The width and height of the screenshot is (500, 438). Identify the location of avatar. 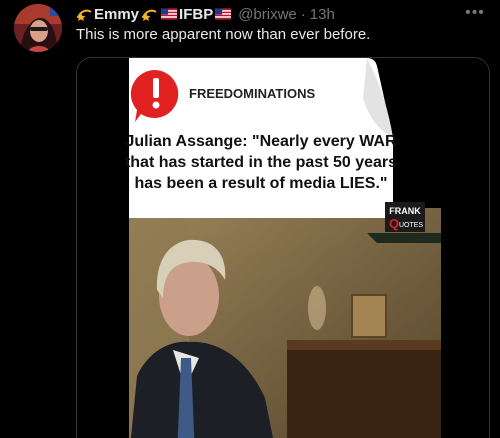
(38, 28).